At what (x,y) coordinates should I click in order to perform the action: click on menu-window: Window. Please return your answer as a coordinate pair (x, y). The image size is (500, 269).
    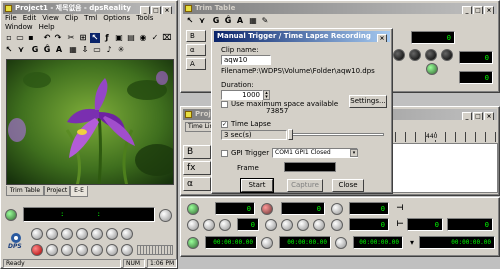
    Looking at the image, I should click on (19, 27).